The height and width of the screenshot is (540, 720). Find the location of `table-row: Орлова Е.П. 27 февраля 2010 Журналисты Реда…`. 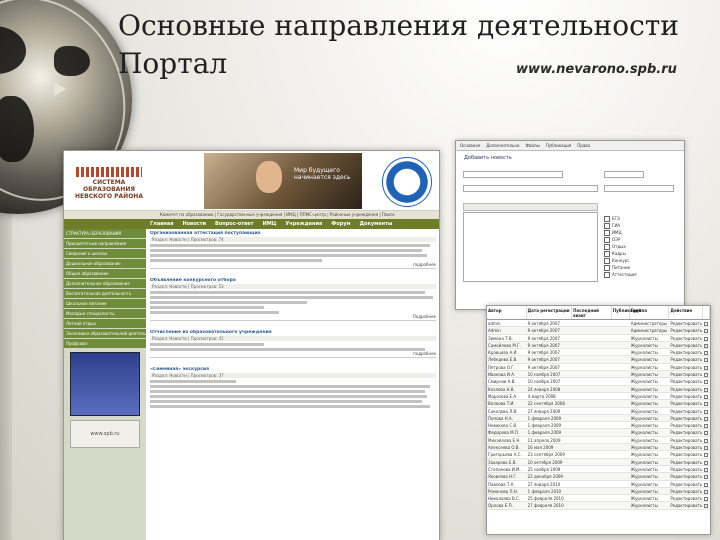

table-row: Орлова Е.П. 27 февраля 2010 Журналисты Реда… is located at coordinates (598, 506).